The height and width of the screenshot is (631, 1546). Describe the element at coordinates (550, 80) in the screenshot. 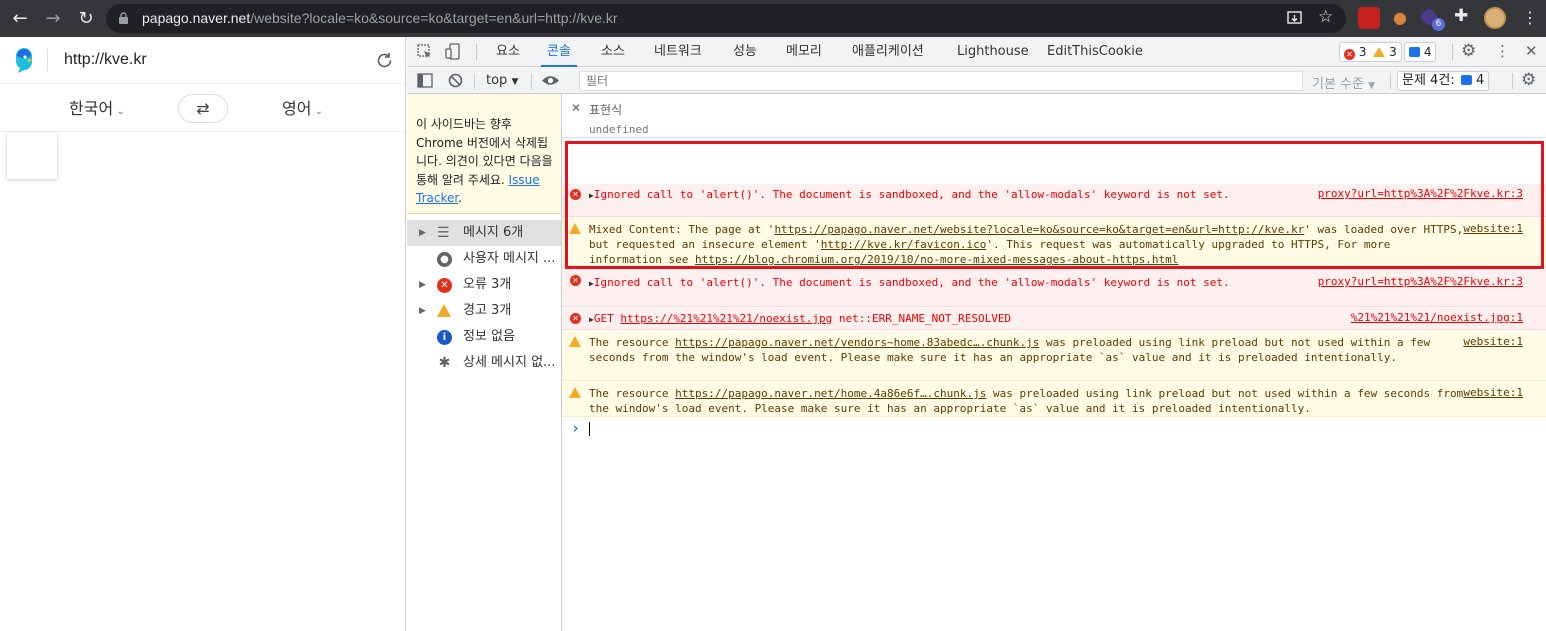

I see `live-expression-eye-icon` at that location.